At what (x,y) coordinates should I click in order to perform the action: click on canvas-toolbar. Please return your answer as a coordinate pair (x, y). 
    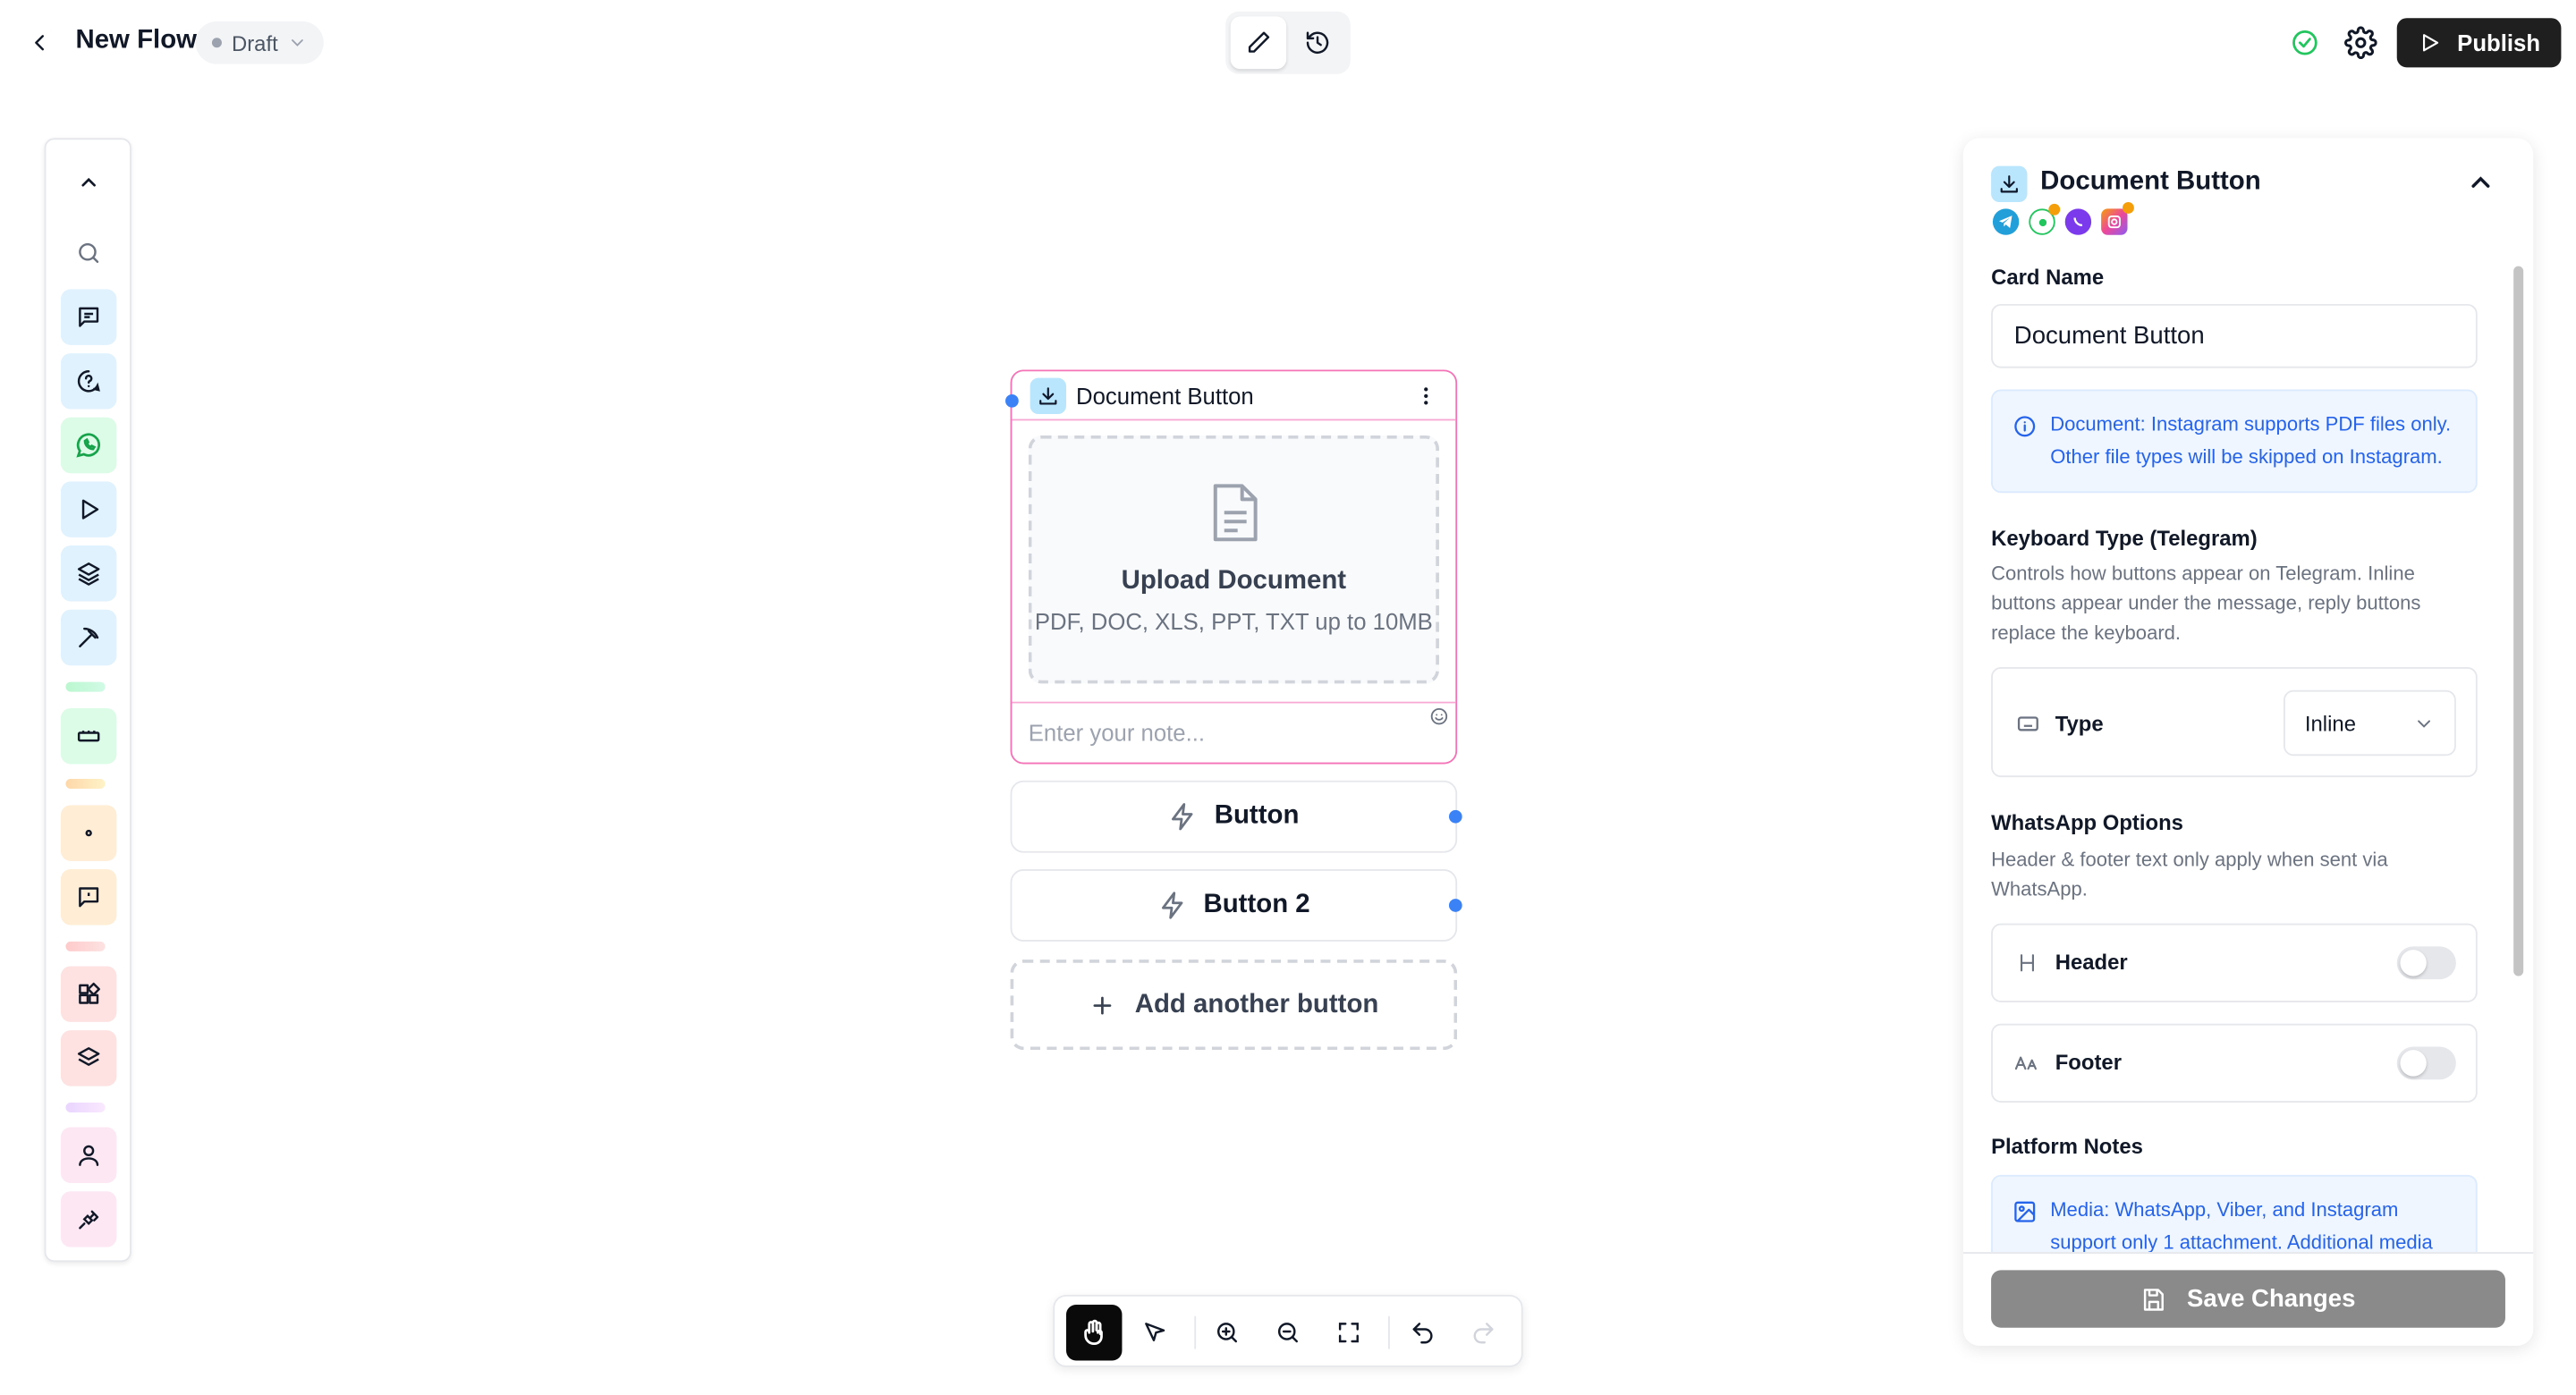
    Looking at the image, I should click on (1288, 1330).